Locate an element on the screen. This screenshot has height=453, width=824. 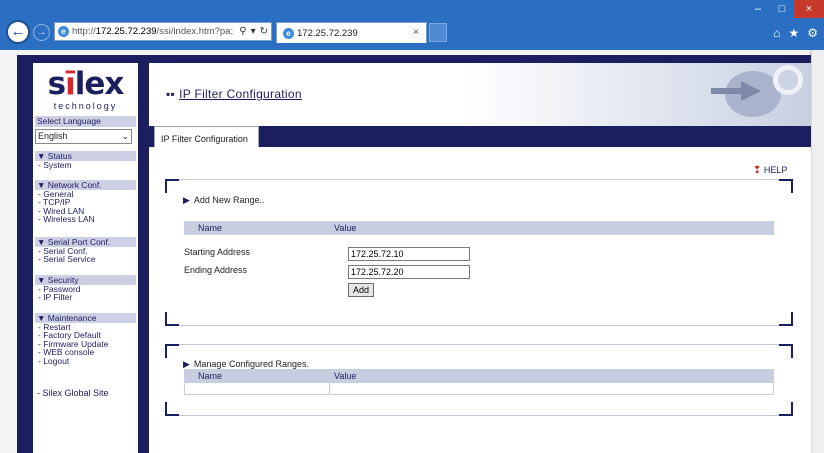
tab-title: 172.25.72.239 is located at coordinates (327, 33).